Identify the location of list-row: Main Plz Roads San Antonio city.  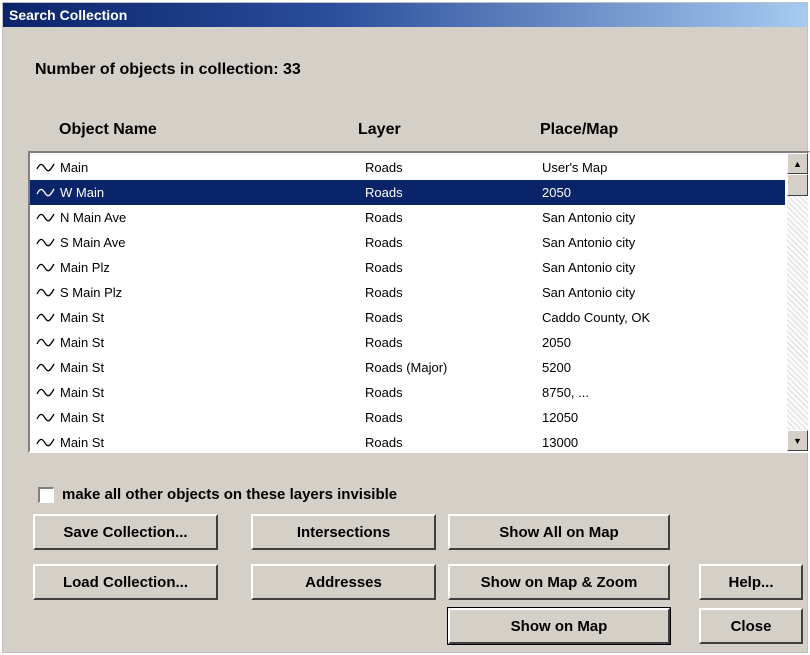
(407, 267).